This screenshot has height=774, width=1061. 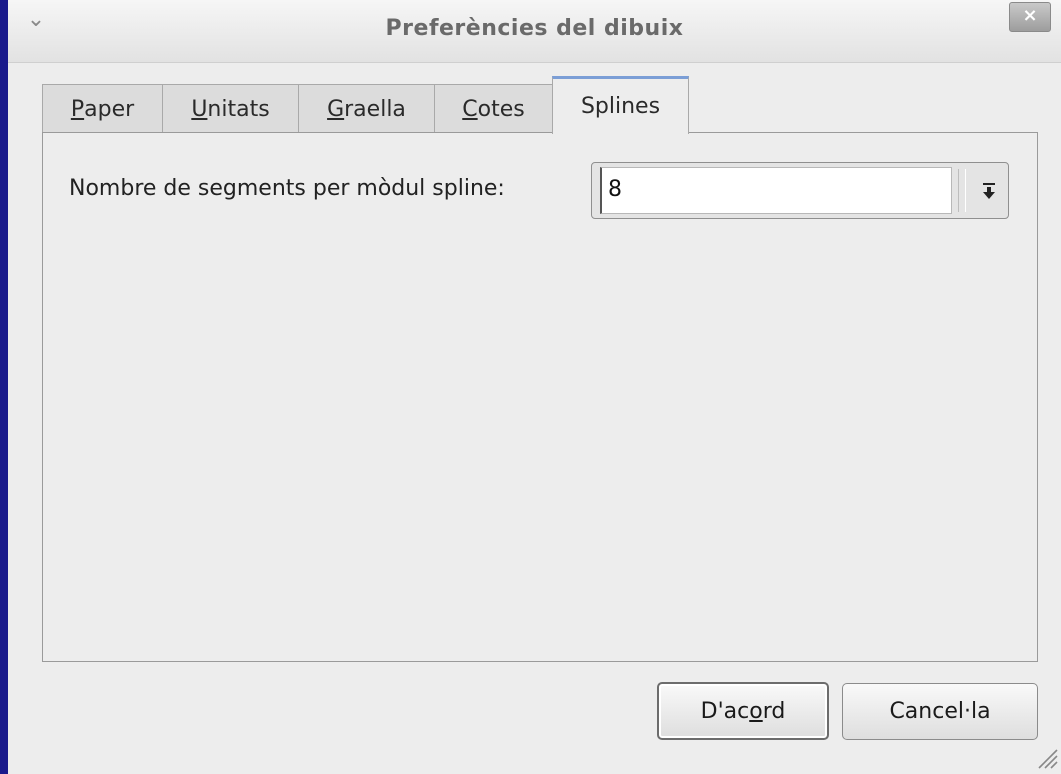 I want to click on segments-label: Nombre de segments per mòdul spline:, so click(x=287, y=188).